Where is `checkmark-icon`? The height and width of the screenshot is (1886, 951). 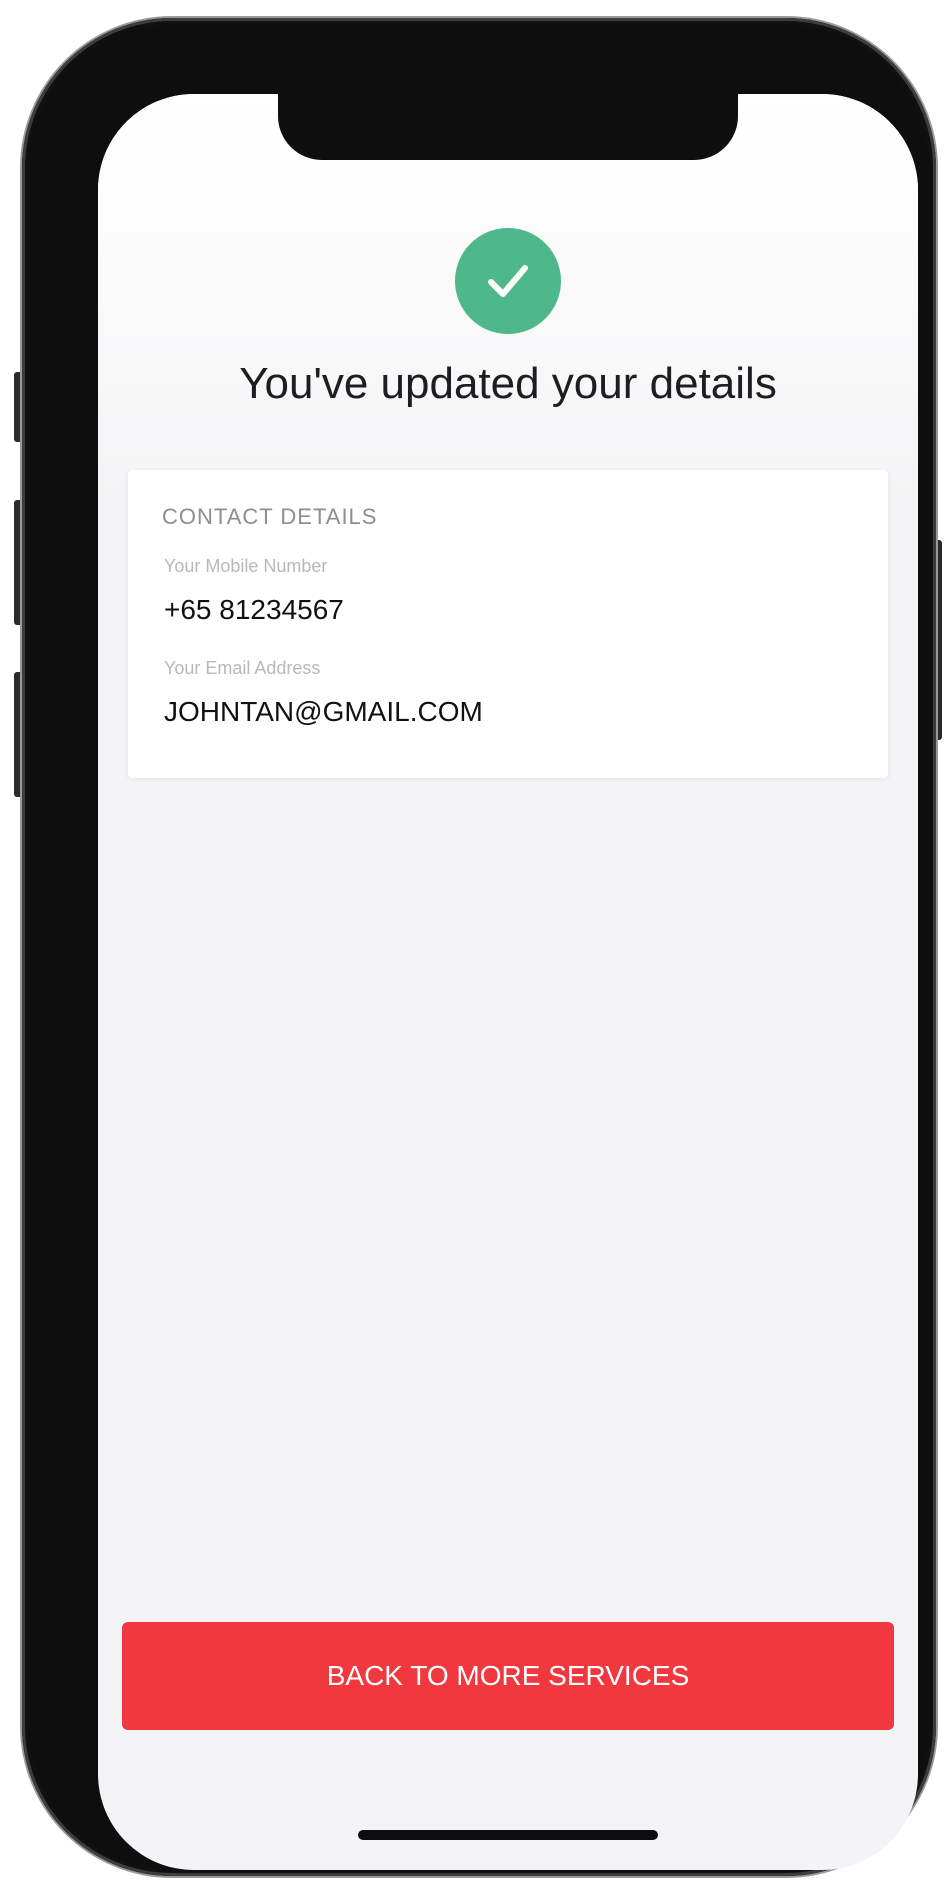
checkmark-icon is located at coordinates (508, 281).